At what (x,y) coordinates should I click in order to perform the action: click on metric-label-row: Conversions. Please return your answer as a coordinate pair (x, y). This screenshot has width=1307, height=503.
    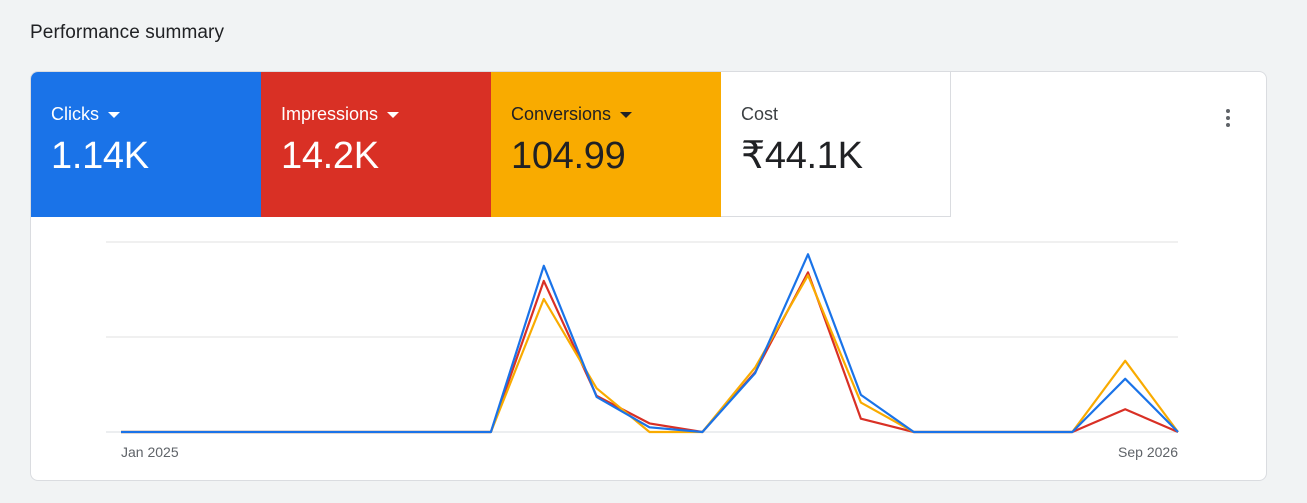
    Looking at the image, I should click on (606, 114).